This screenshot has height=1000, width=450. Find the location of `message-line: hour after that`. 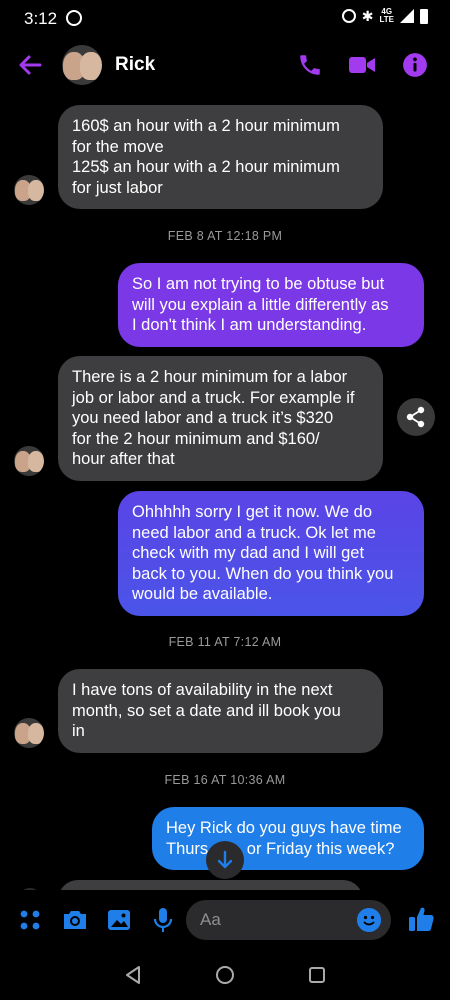

message-line: hour after that is located at coordinates (123, 459).